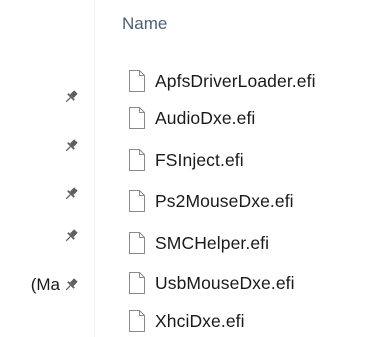 The height and width of the screenshot is (337, 373). Describe the element at coordinates (247, 321) in the screenshot. I see `file-item: XhciDxe.efi` at that location.